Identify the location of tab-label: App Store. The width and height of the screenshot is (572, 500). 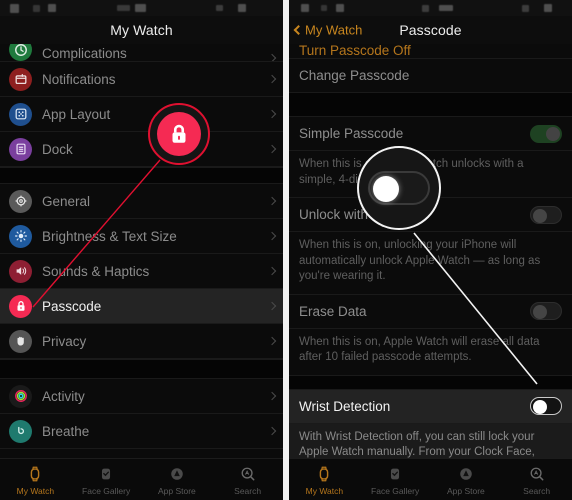
(176, 490).